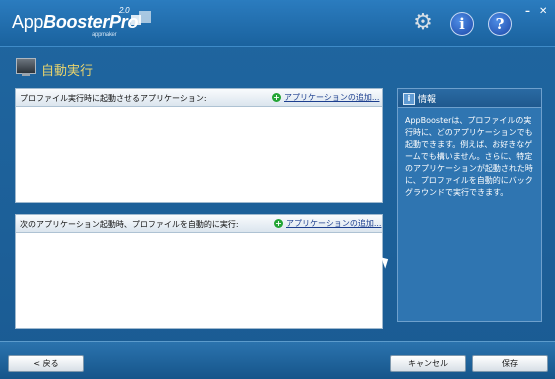 Image resolution: width=555 pixels, height=379 pixels. Describe the element at coordinates (46, 363) in the screenshot. I see `back-button: < 戻る` at that location.